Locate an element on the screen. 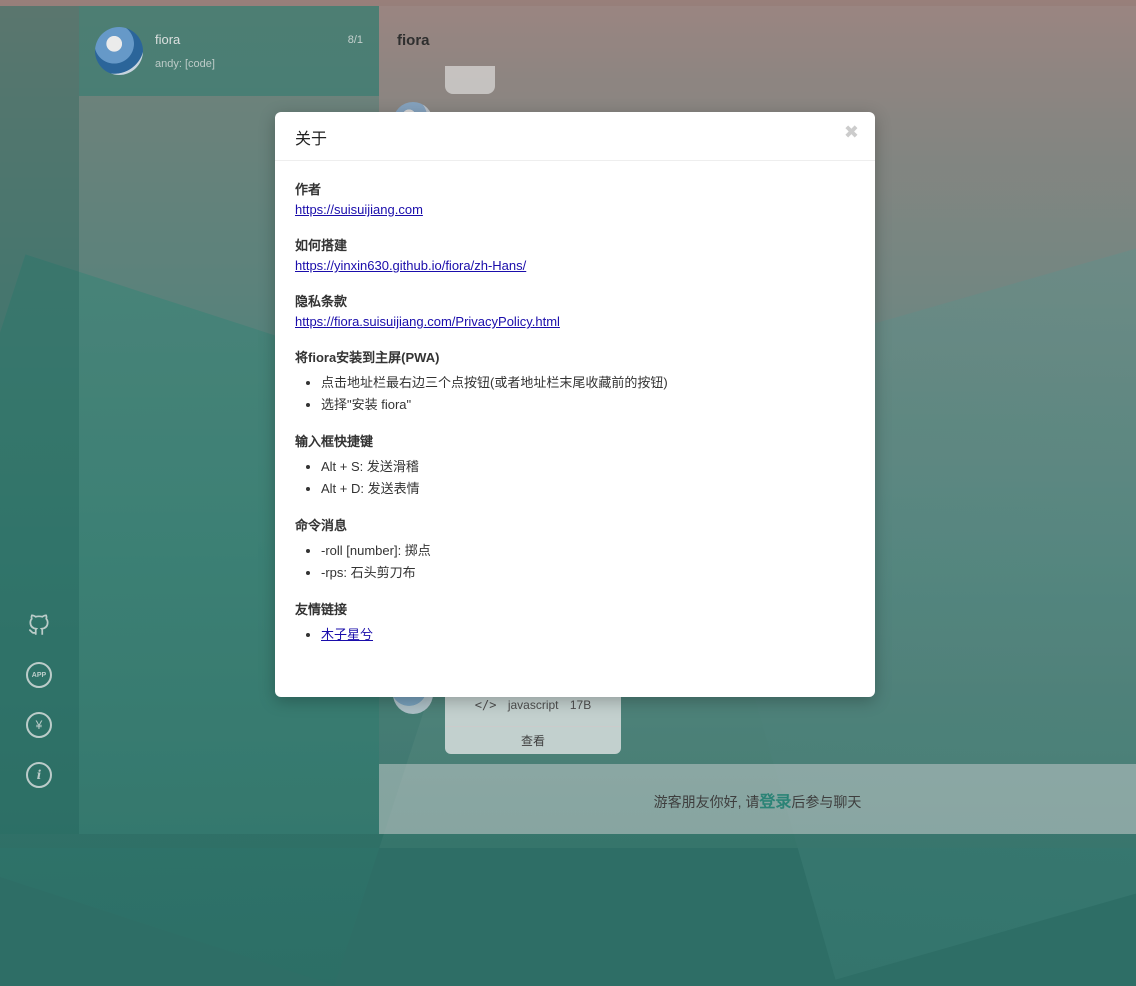 The width and height of the screenshot is (1136, 986). author-section: 作者 https://suisuijiang.com is located at coordinates (575, 200).